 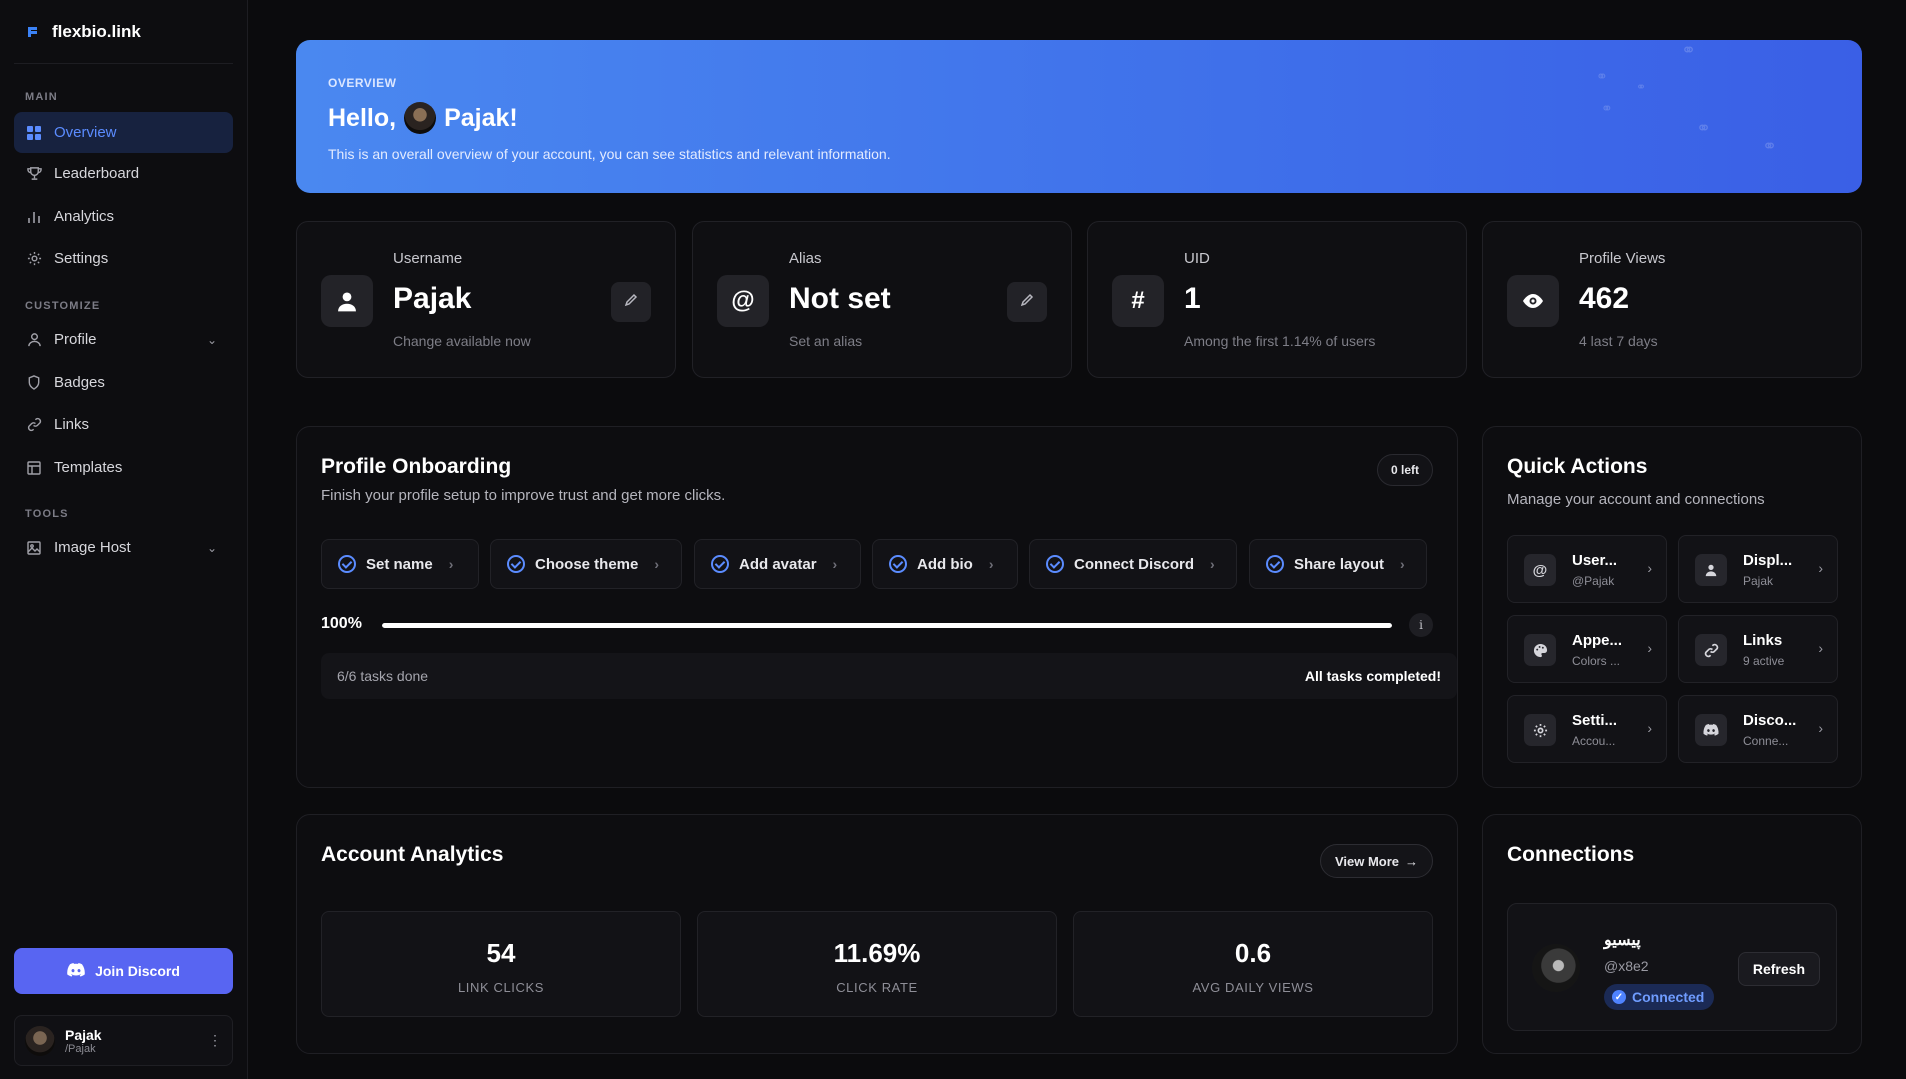 I want to click on metric-label: AVG DAILY VIEWS, so click(x=1253, y=987).